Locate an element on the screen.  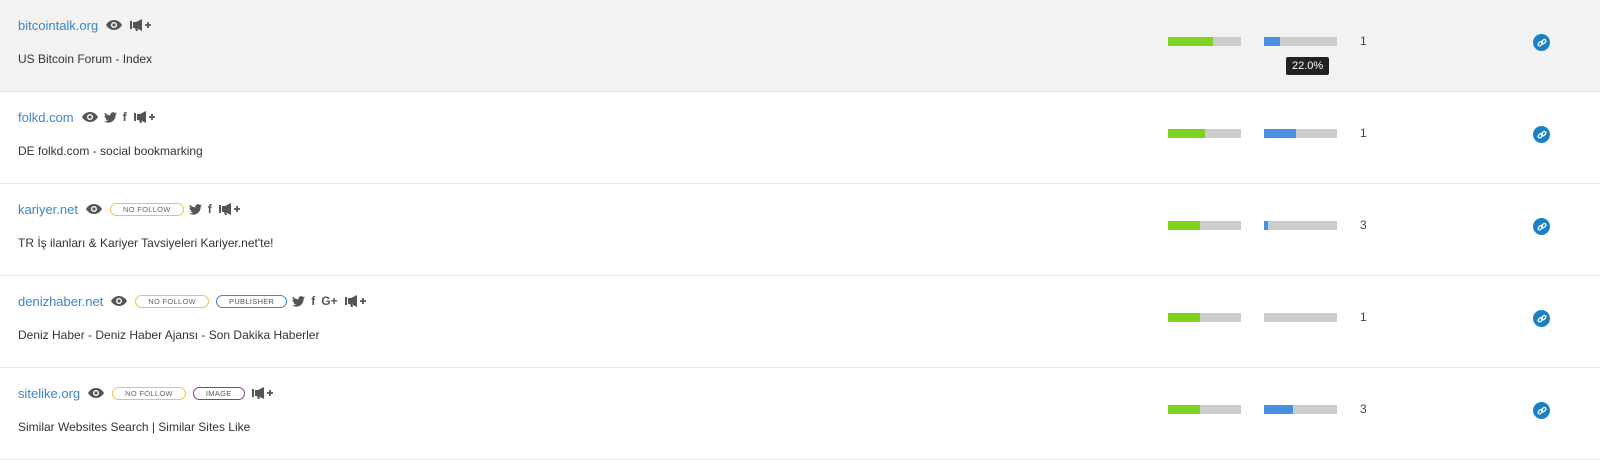
page-title: DE folkd.com - social bookmarking is located at coordinates (110, 151).